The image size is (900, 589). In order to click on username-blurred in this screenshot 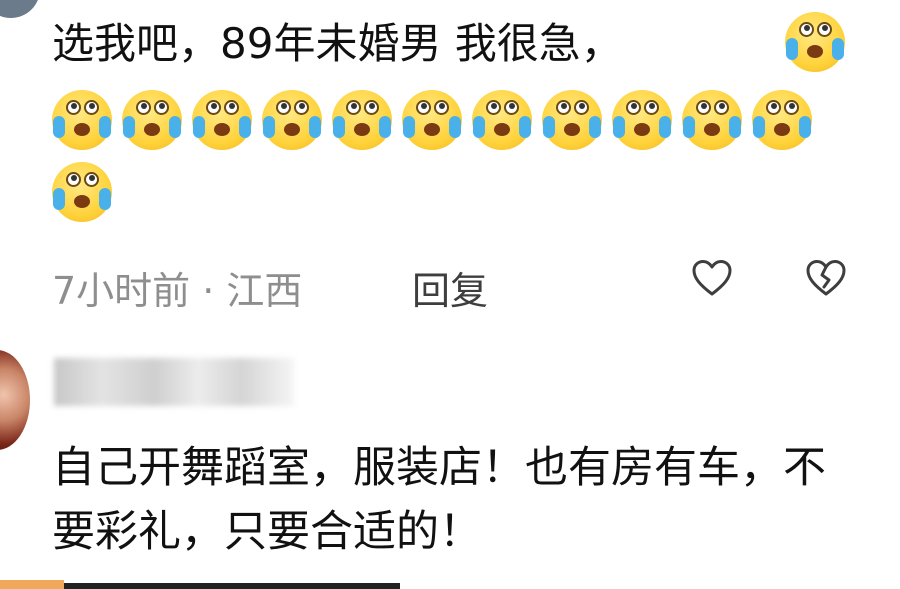, I will do `click(174, 382)`.